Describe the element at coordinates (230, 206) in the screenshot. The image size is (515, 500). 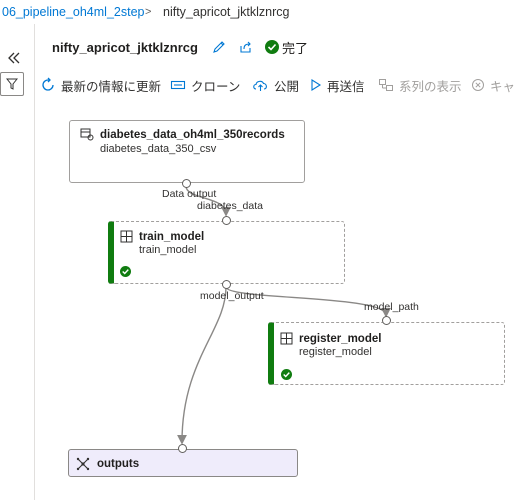
I see `train-input-label: diabetes_data` at that location.